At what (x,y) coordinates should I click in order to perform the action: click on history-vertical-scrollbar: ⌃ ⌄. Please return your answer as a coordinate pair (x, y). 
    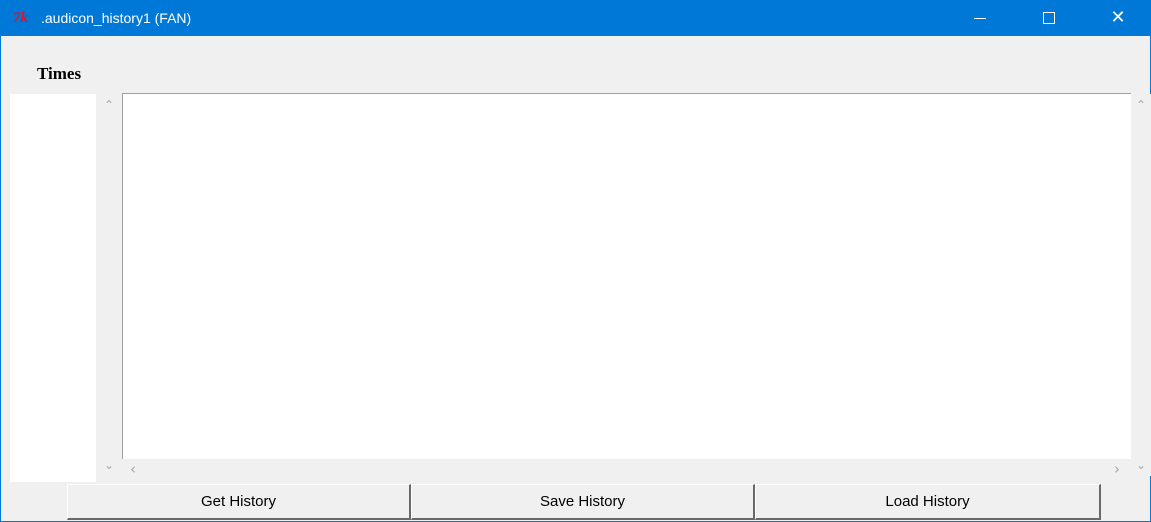
    Looking at the image, I should click on (1141, 285).